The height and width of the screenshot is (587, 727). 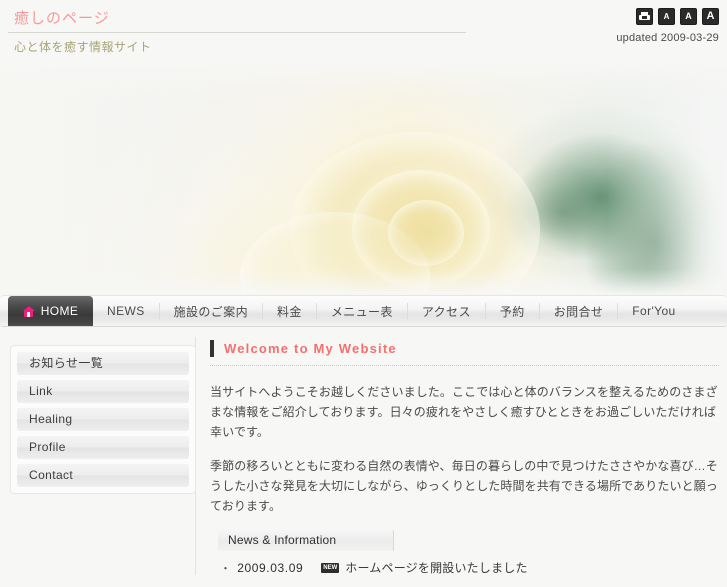 I want to click on text-size-small-button: A, so click(x=666, y=16).